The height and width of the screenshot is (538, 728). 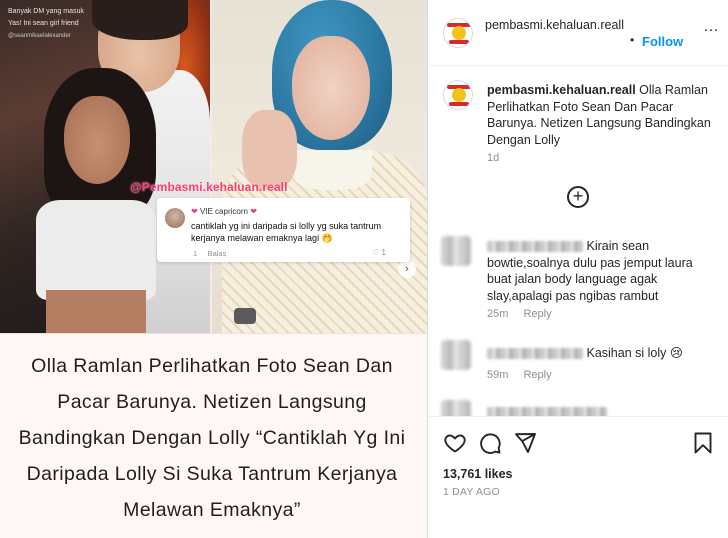 What do you see at coordinates (96, 250) in the screenshot?
I see `woman-top` at bounding box center [96, 250].